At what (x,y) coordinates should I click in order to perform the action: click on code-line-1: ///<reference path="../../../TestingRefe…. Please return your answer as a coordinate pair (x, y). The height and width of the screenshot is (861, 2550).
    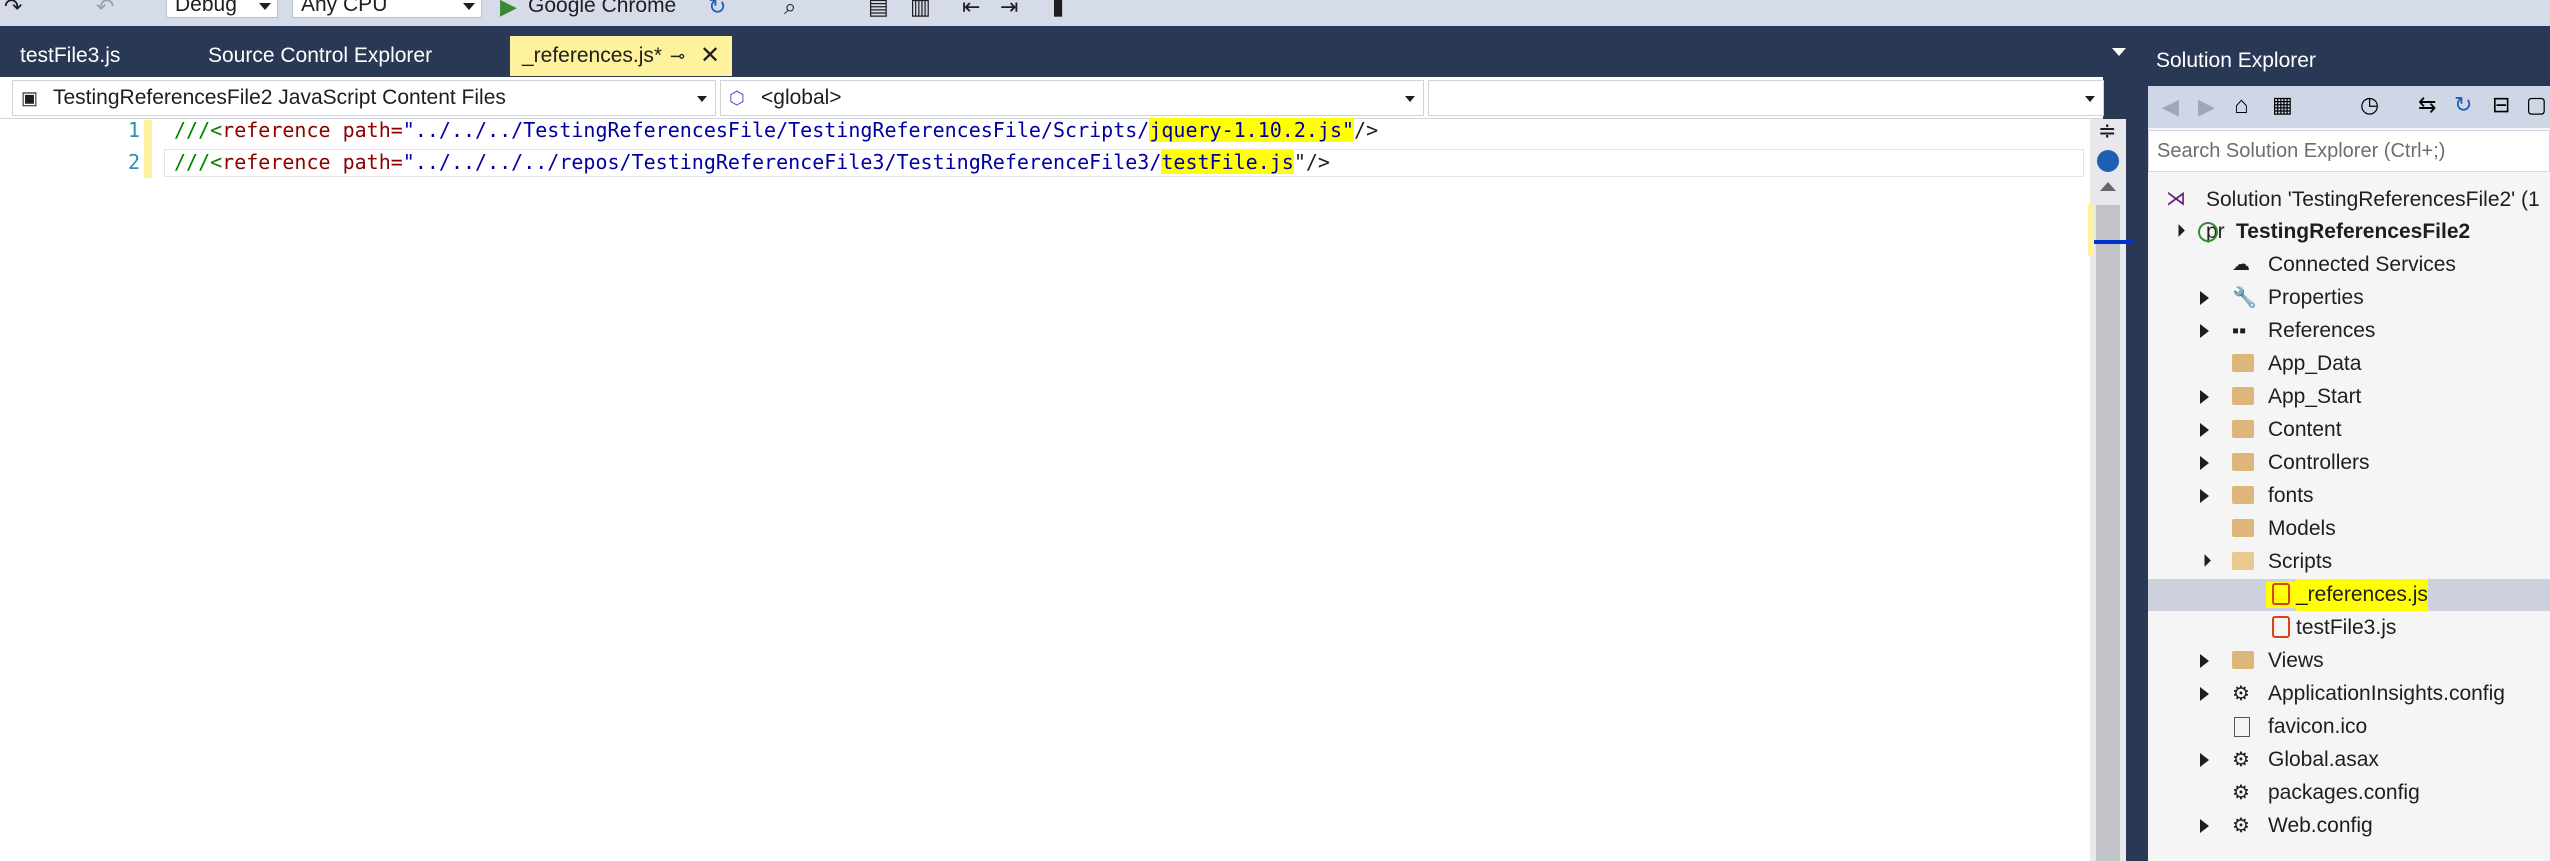
    Looking at the image, I should click on (776, 130).